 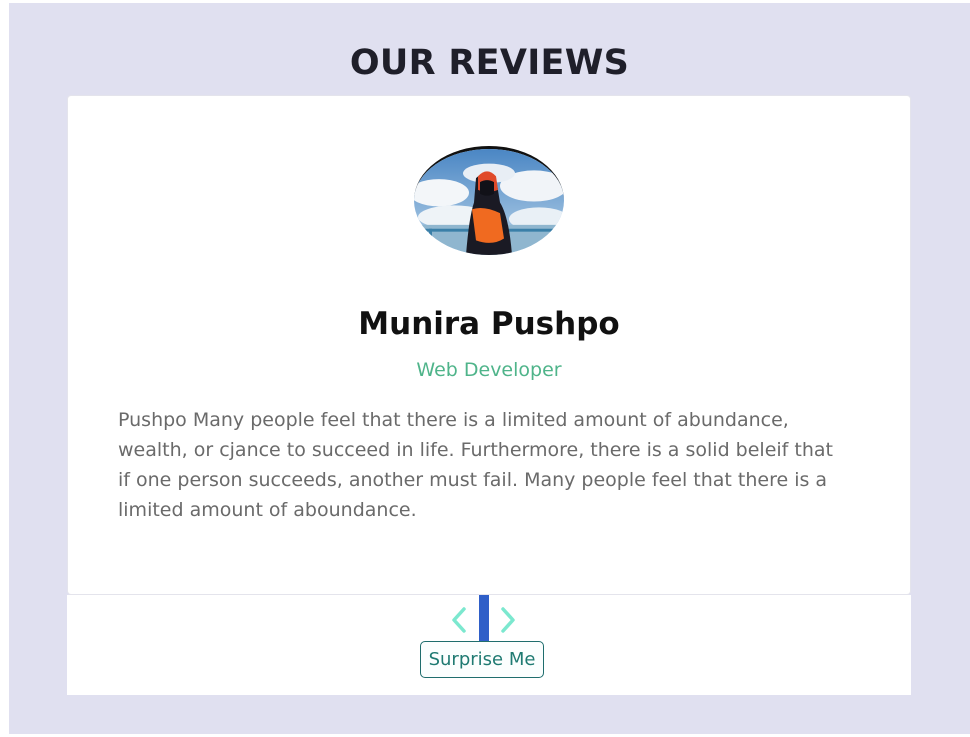 I want to click on chevron-right-icon, so click(x=508, y=620).